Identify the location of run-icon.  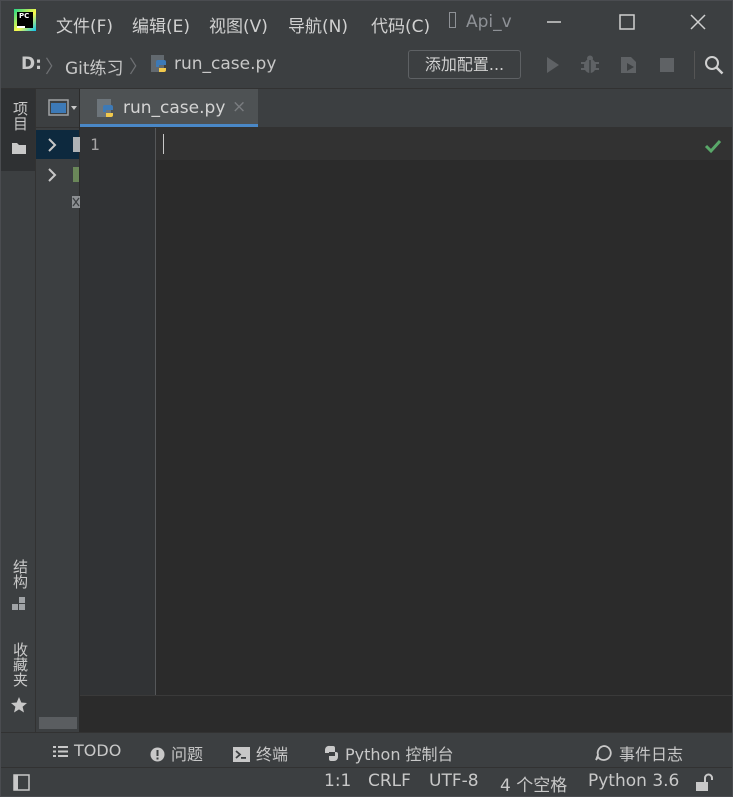
(552, 65).